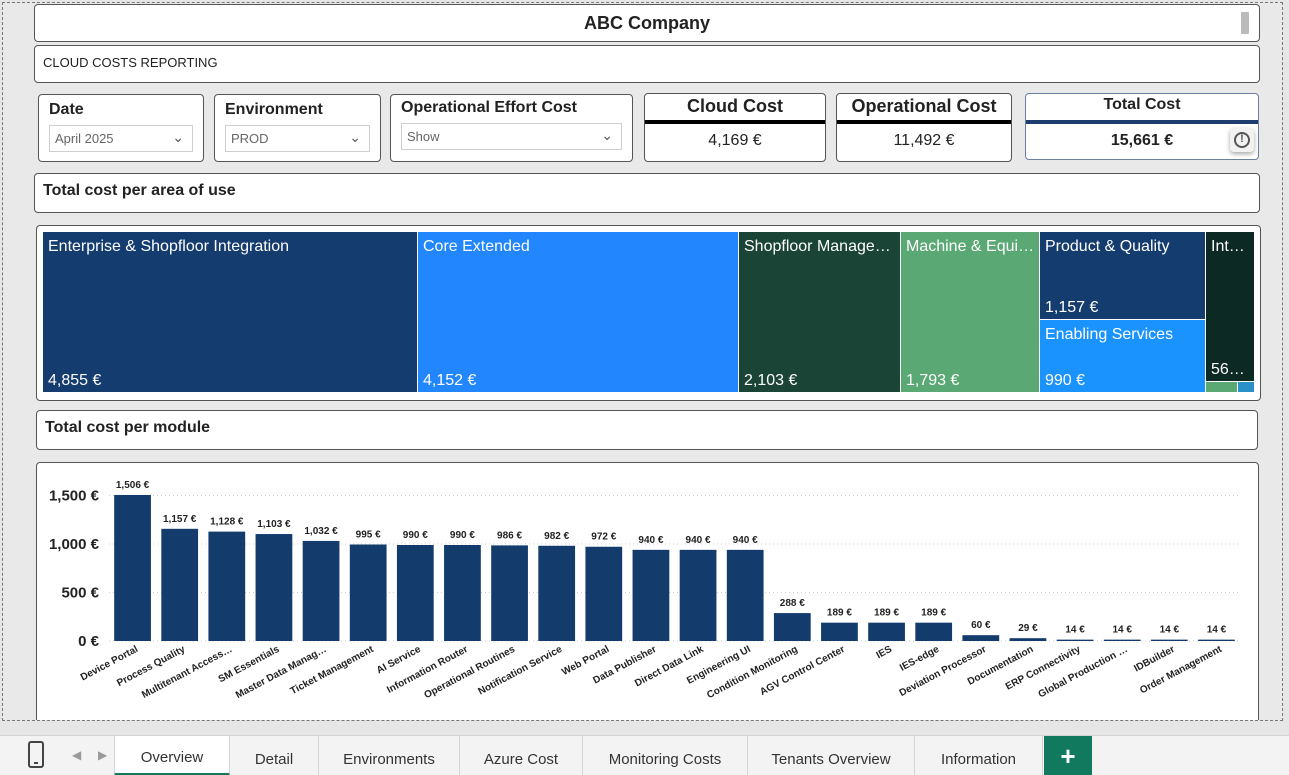 Image resolution: width=1289 pixels, height=775 pixels. I want to click on treemap-tile-label: Enabling Services, so click(1109, 334).